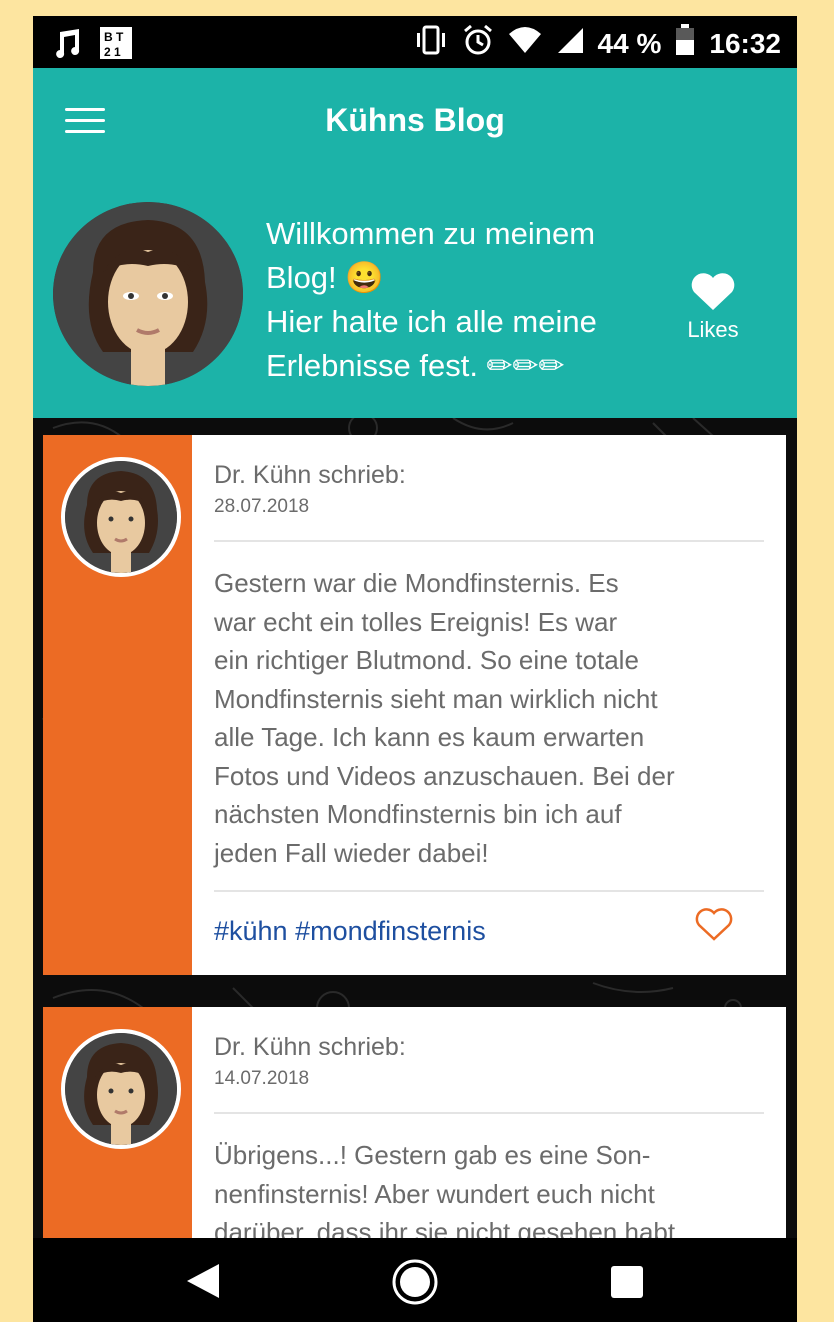  I want to click on alarm-icon, so click(478, 43).